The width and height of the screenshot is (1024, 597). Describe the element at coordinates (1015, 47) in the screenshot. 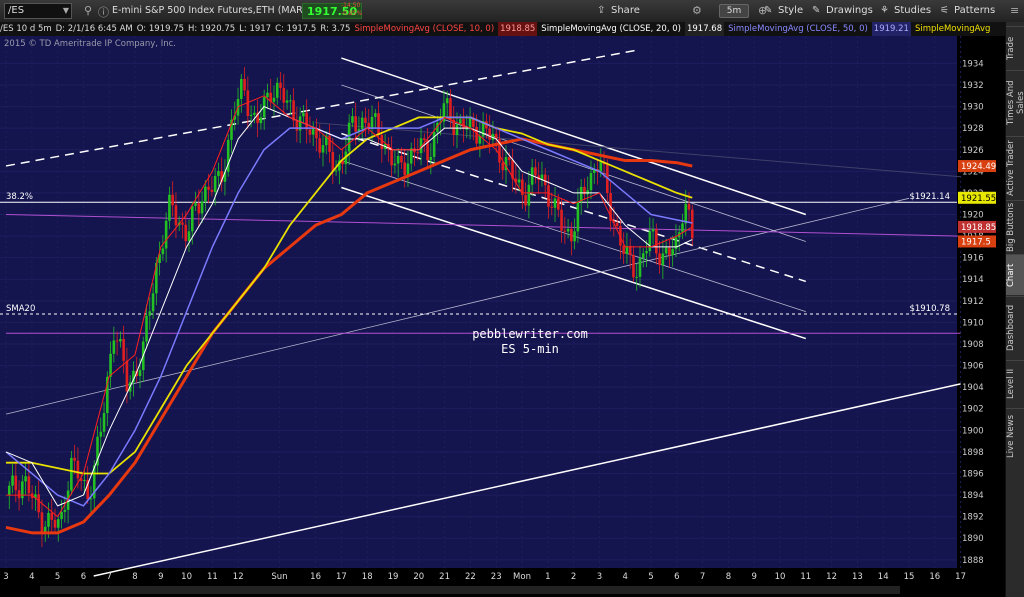

I see `sidebar-tab-trade: Trade` at that location.